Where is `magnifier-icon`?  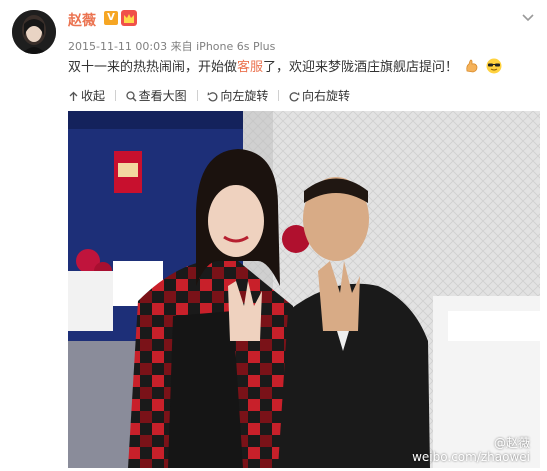
magnifier-icon is located at coordinates (131, 96).